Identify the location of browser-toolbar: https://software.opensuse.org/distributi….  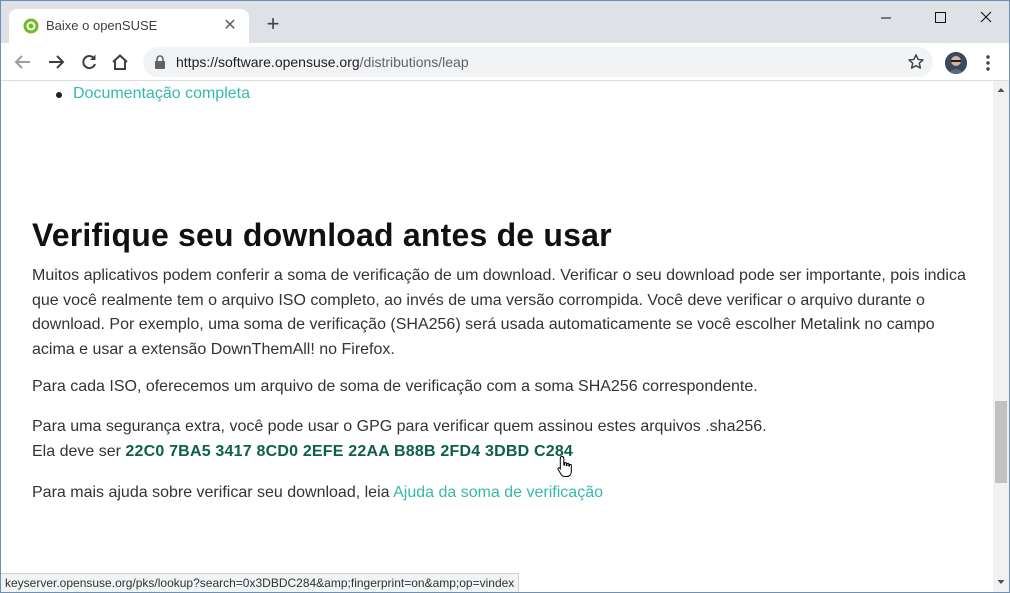
(505, 62).